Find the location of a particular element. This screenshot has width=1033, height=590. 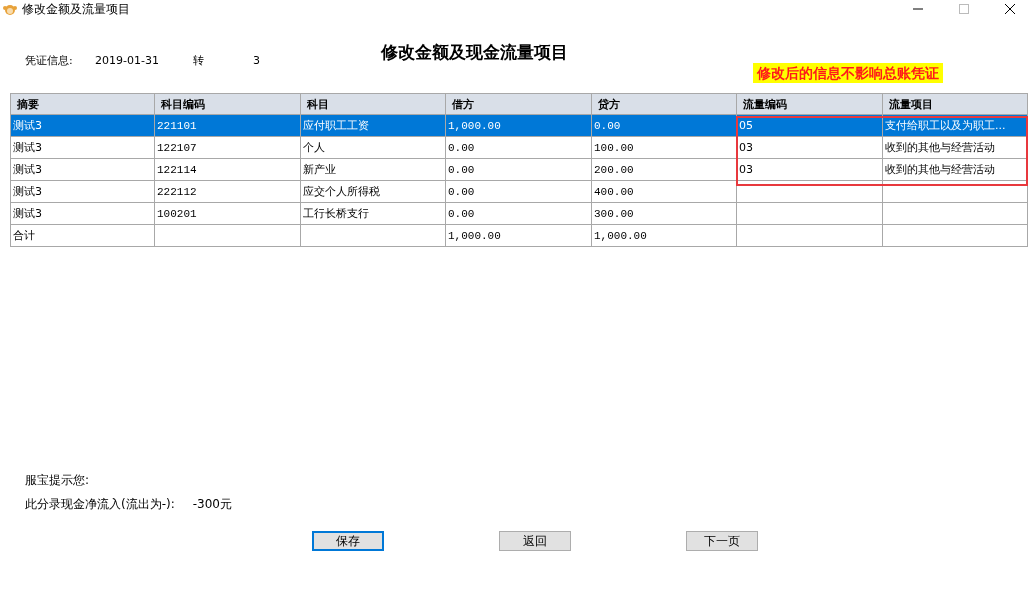

column-header: 贷方 is located at coordinates (664, 104).